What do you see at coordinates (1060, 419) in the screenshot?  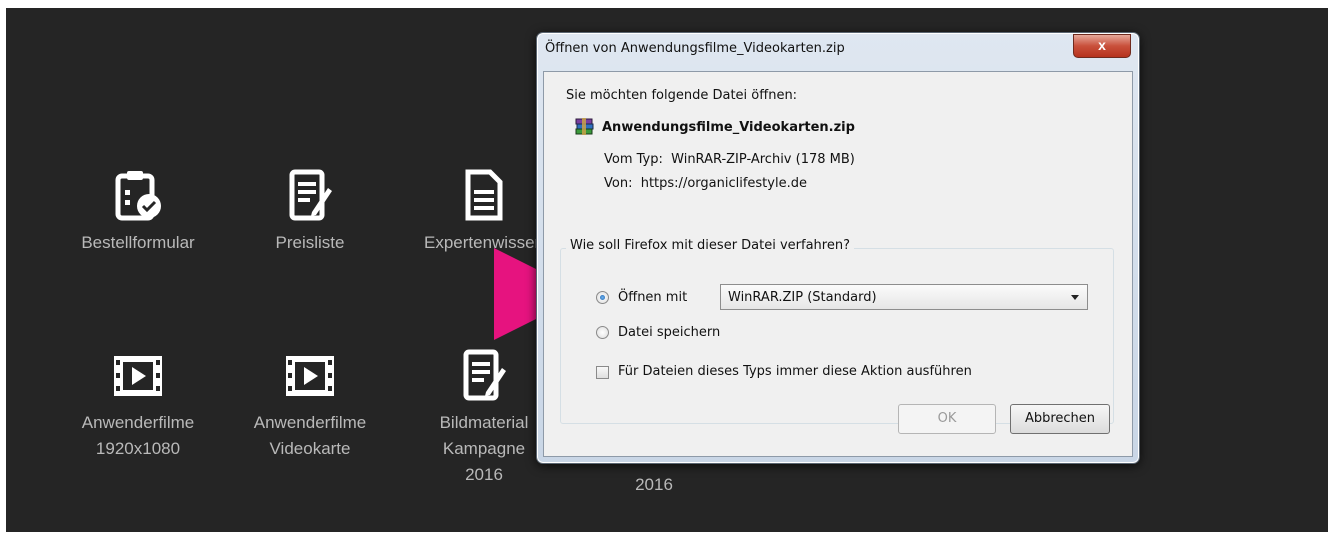 I see `cancel-button: Abbrechen` at bounding box center [1060, 419].